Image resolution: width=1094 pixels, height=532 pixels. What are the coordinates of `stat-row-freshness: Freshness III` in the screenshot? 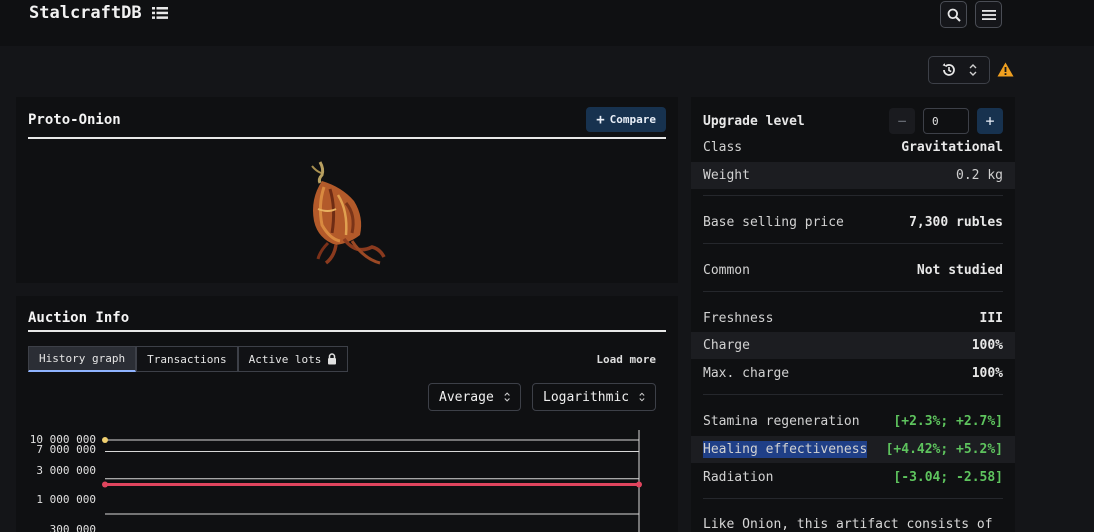 It's located at (853, 318).